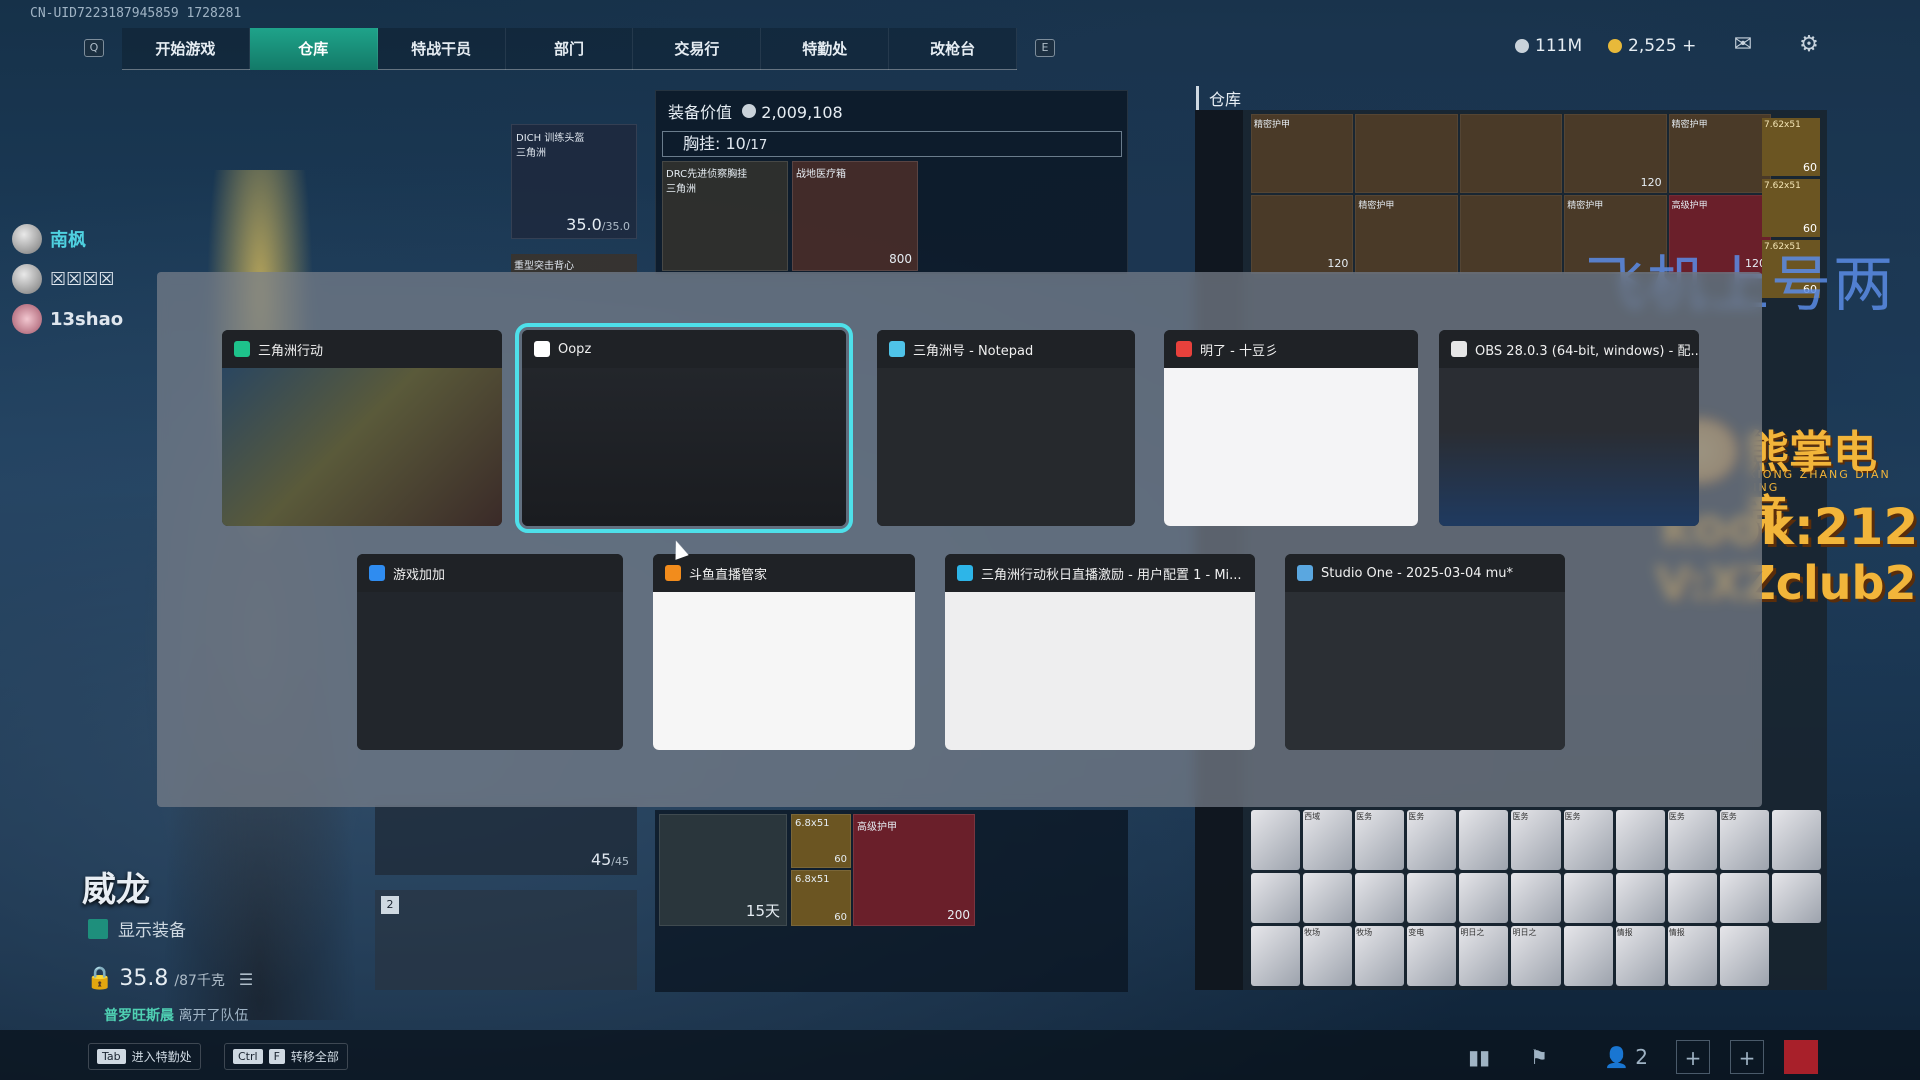 The height and width of the screenshot is (1080, 1920). What do you see at coordinates (1338, 263) in the screenshot?
I see `item-count: 120` at bounding box center [1338, 263].